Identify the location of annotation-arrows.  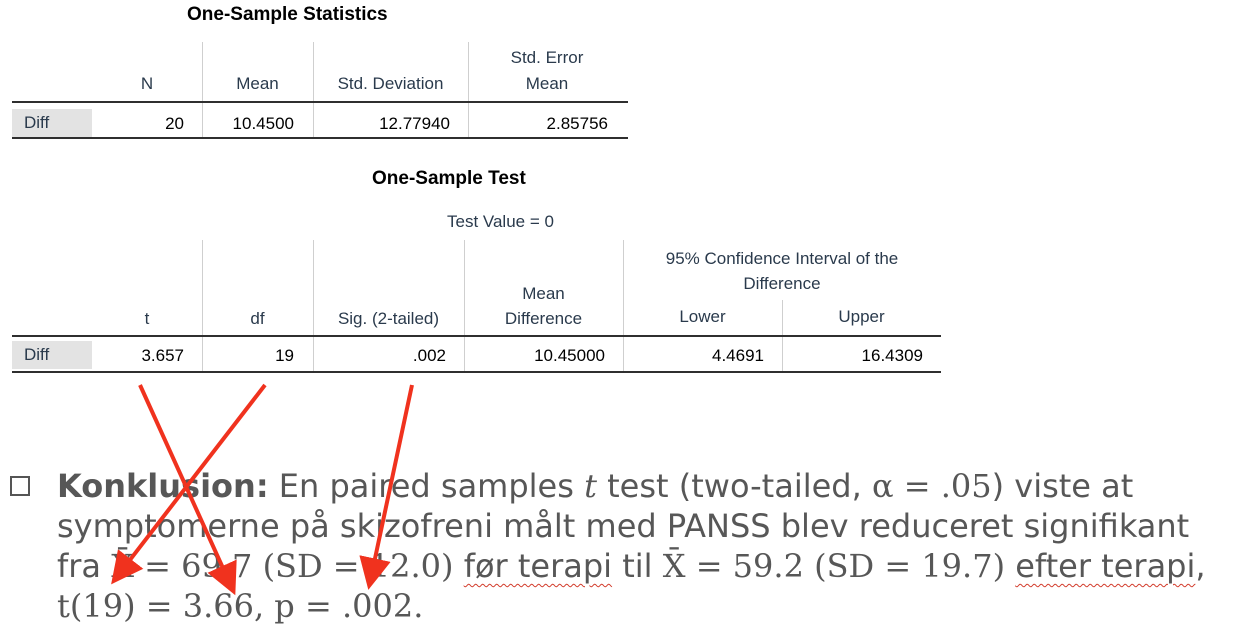
(262, 489).